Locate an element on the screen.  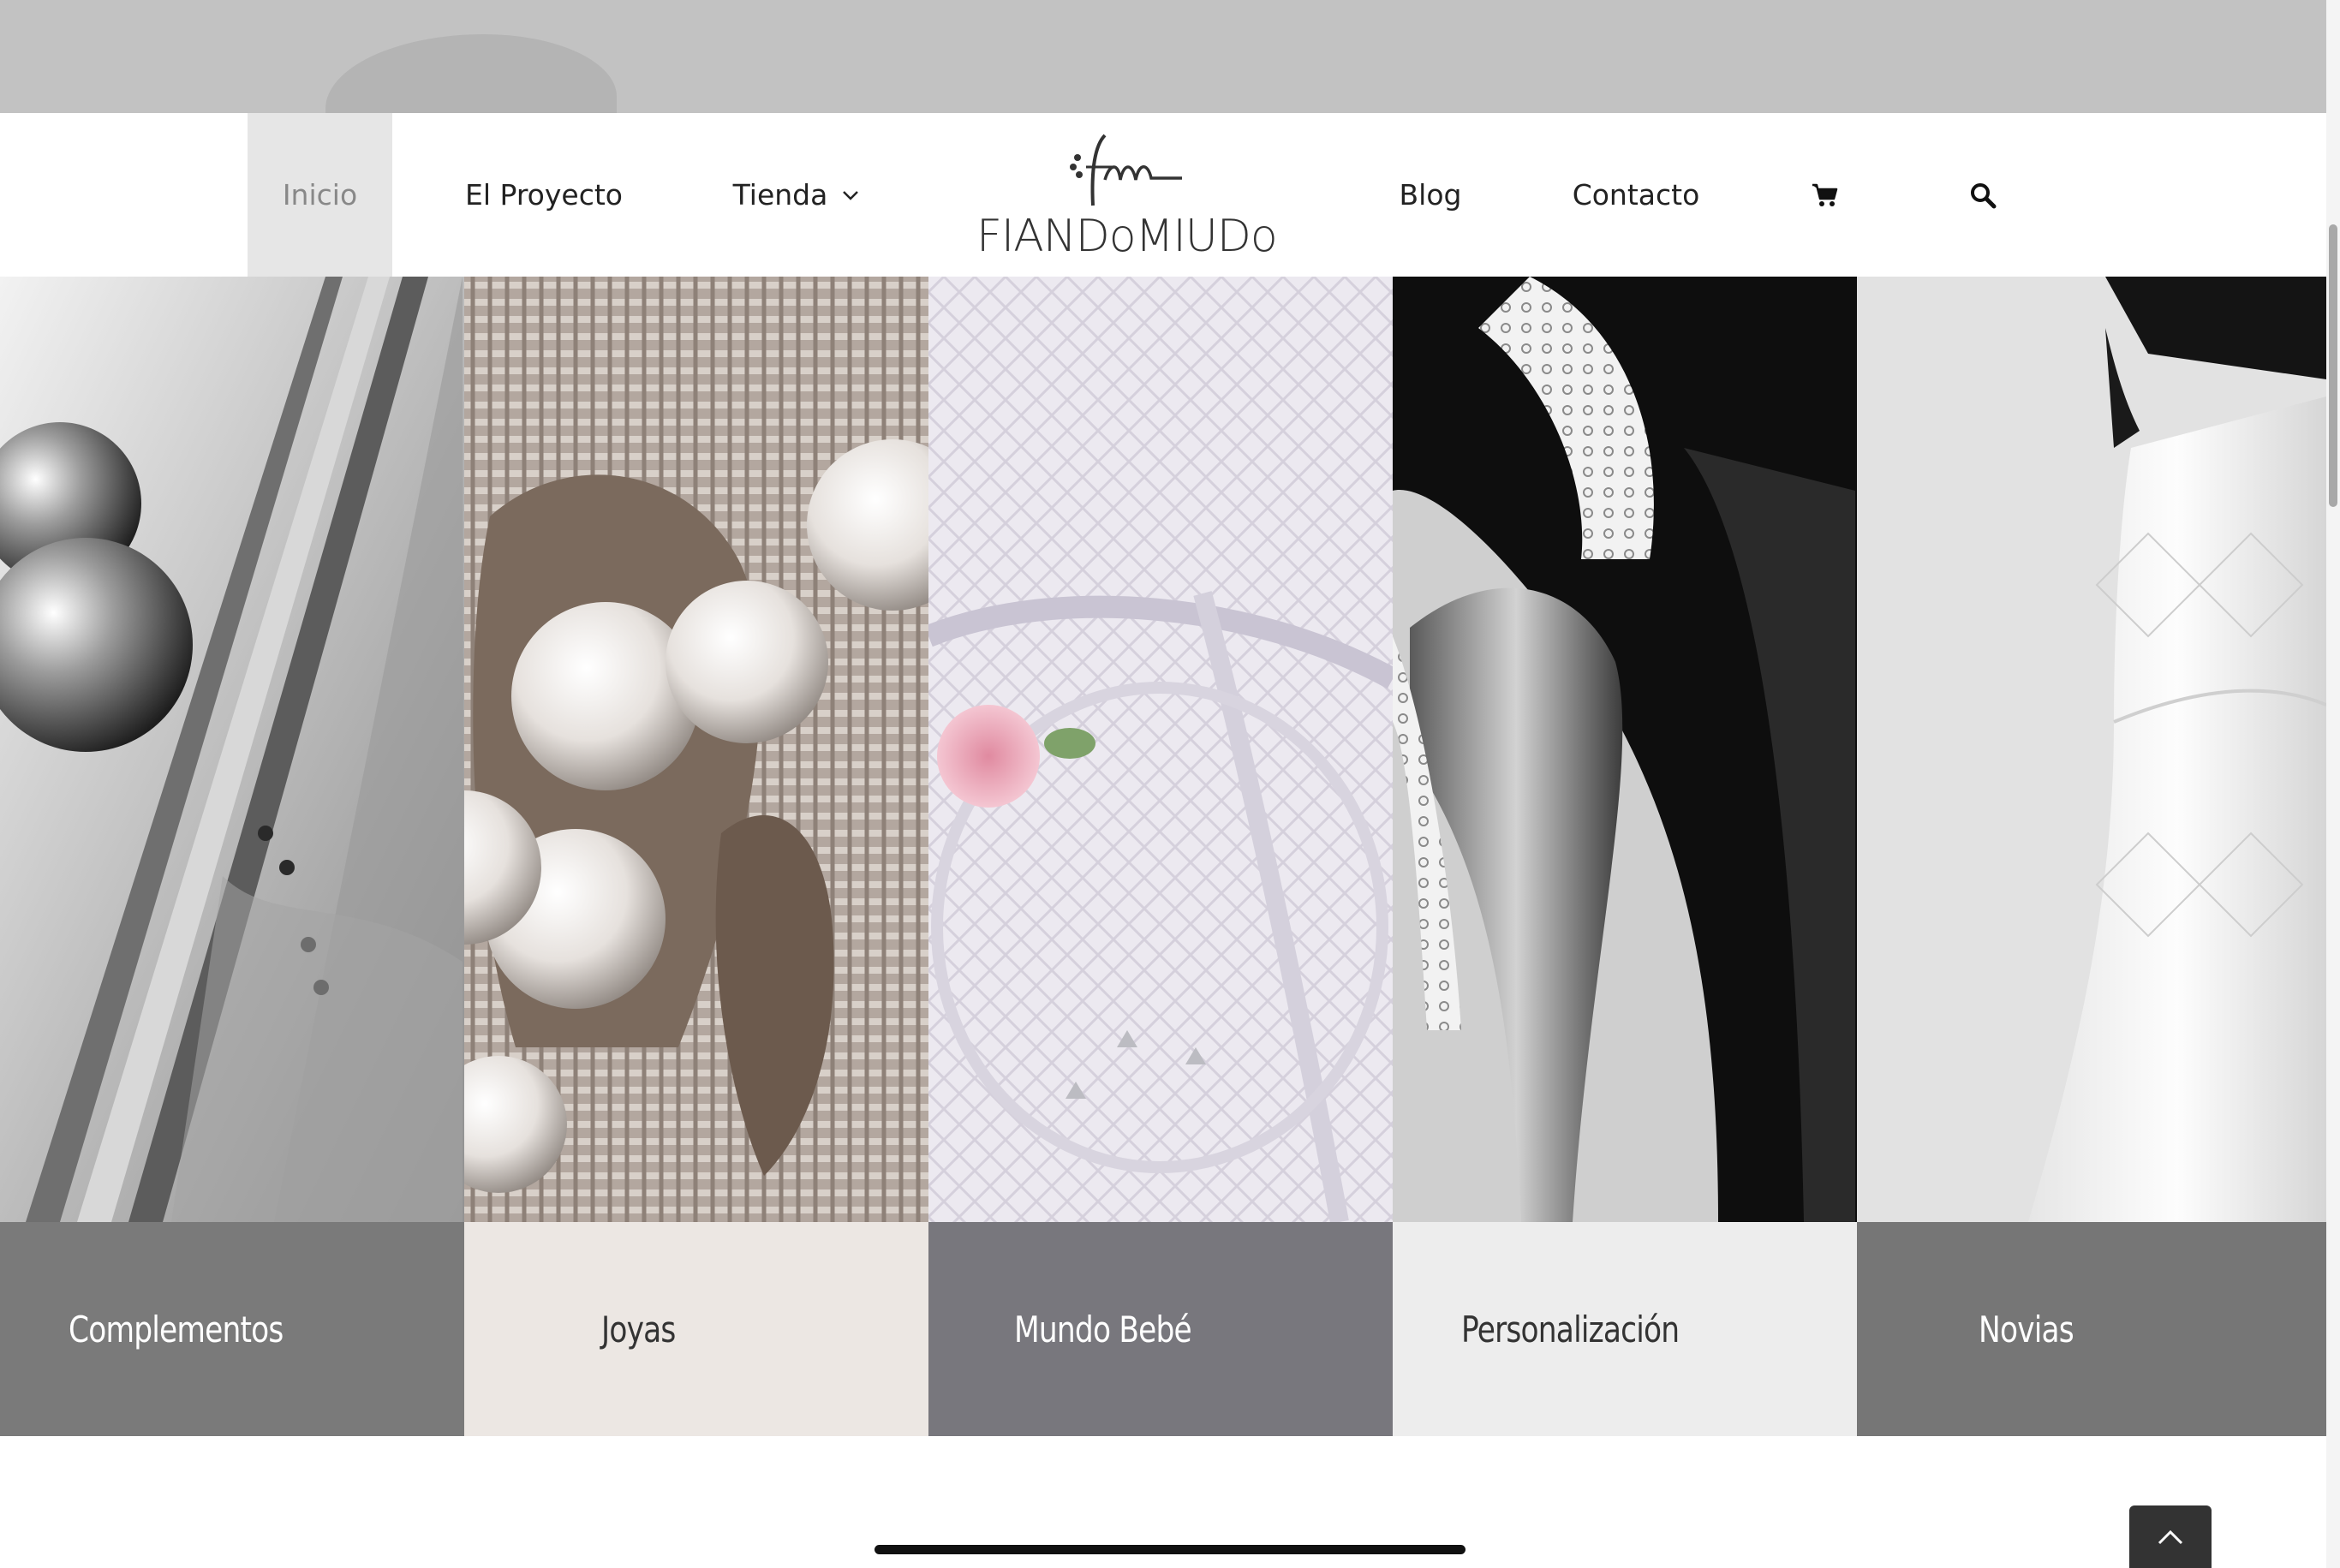
nav-item-inicio: Inicio is located at coordinates (320, 195).